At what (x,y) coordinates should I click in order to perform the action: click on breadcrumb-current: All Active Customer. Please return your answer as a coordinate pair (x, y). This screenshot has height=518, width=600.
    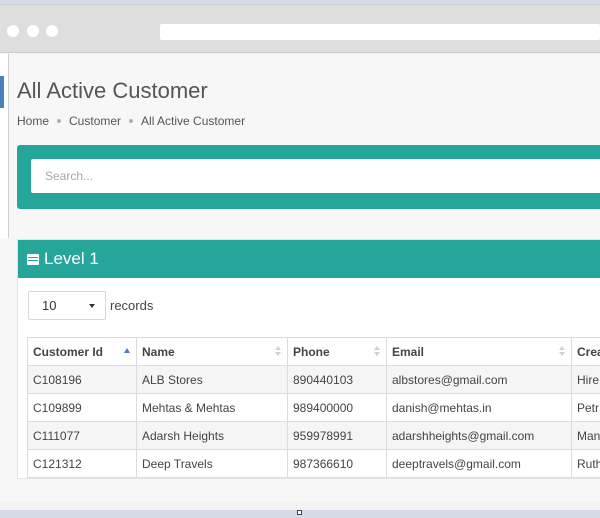
    Looking at the image, I should click on (193, 121).